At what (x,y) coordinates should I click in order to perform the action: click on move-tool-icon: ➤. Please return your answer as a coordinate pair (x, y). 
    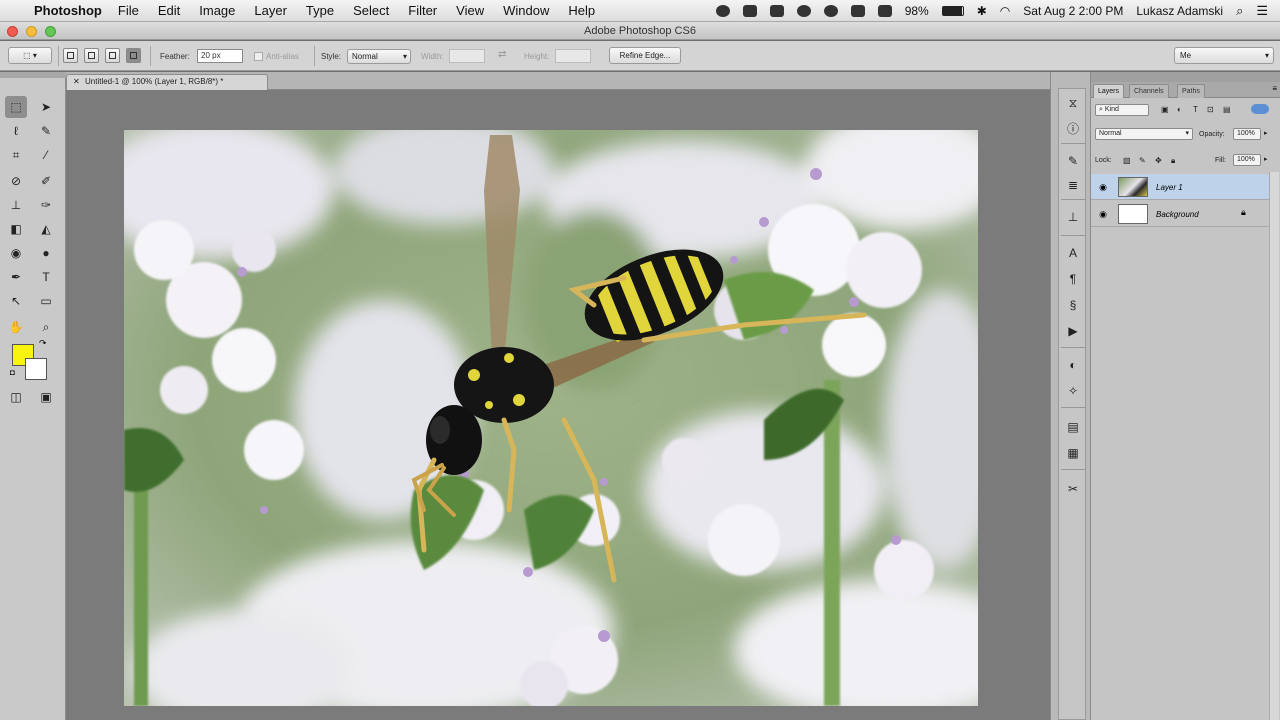
    Looking at the image, I should click on (46, 107).